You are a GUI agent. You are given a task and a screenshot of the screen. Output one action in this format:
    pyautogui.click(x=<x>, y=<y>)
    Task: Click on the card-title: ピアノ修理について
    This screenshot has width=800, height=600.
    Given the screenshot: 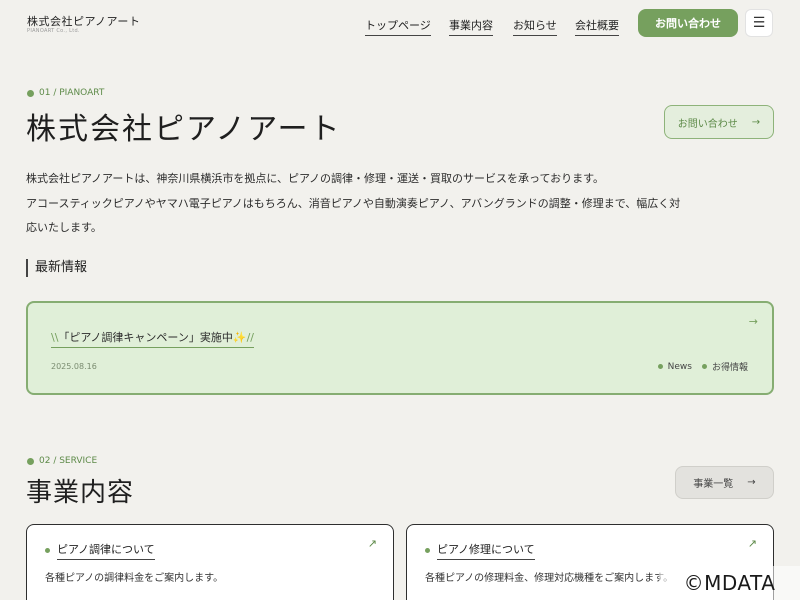 What is the action you would take?
    pyautogui.click(x=480, y=550)
    